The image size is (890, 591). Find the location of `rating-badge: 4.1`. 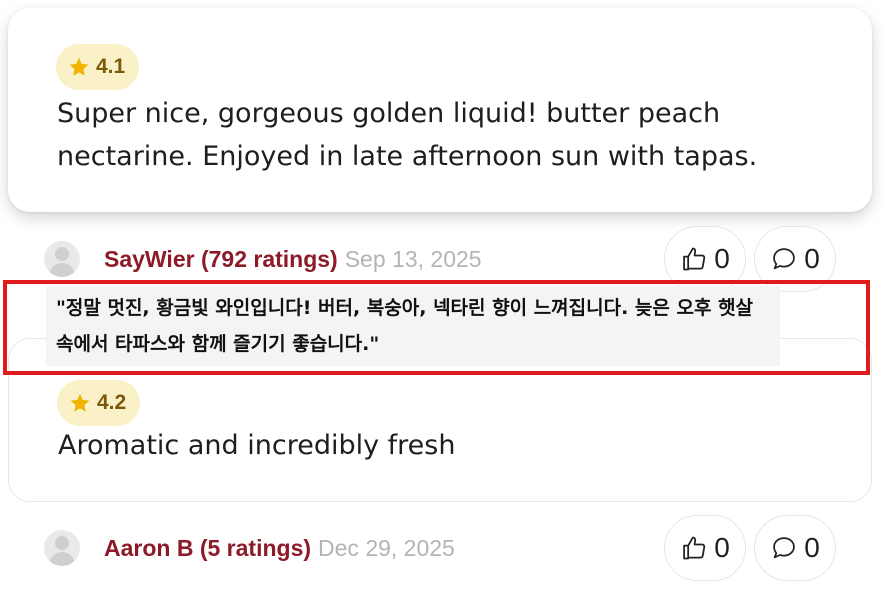

rating-badge: 4.1 is located at coordinates (98, 67).